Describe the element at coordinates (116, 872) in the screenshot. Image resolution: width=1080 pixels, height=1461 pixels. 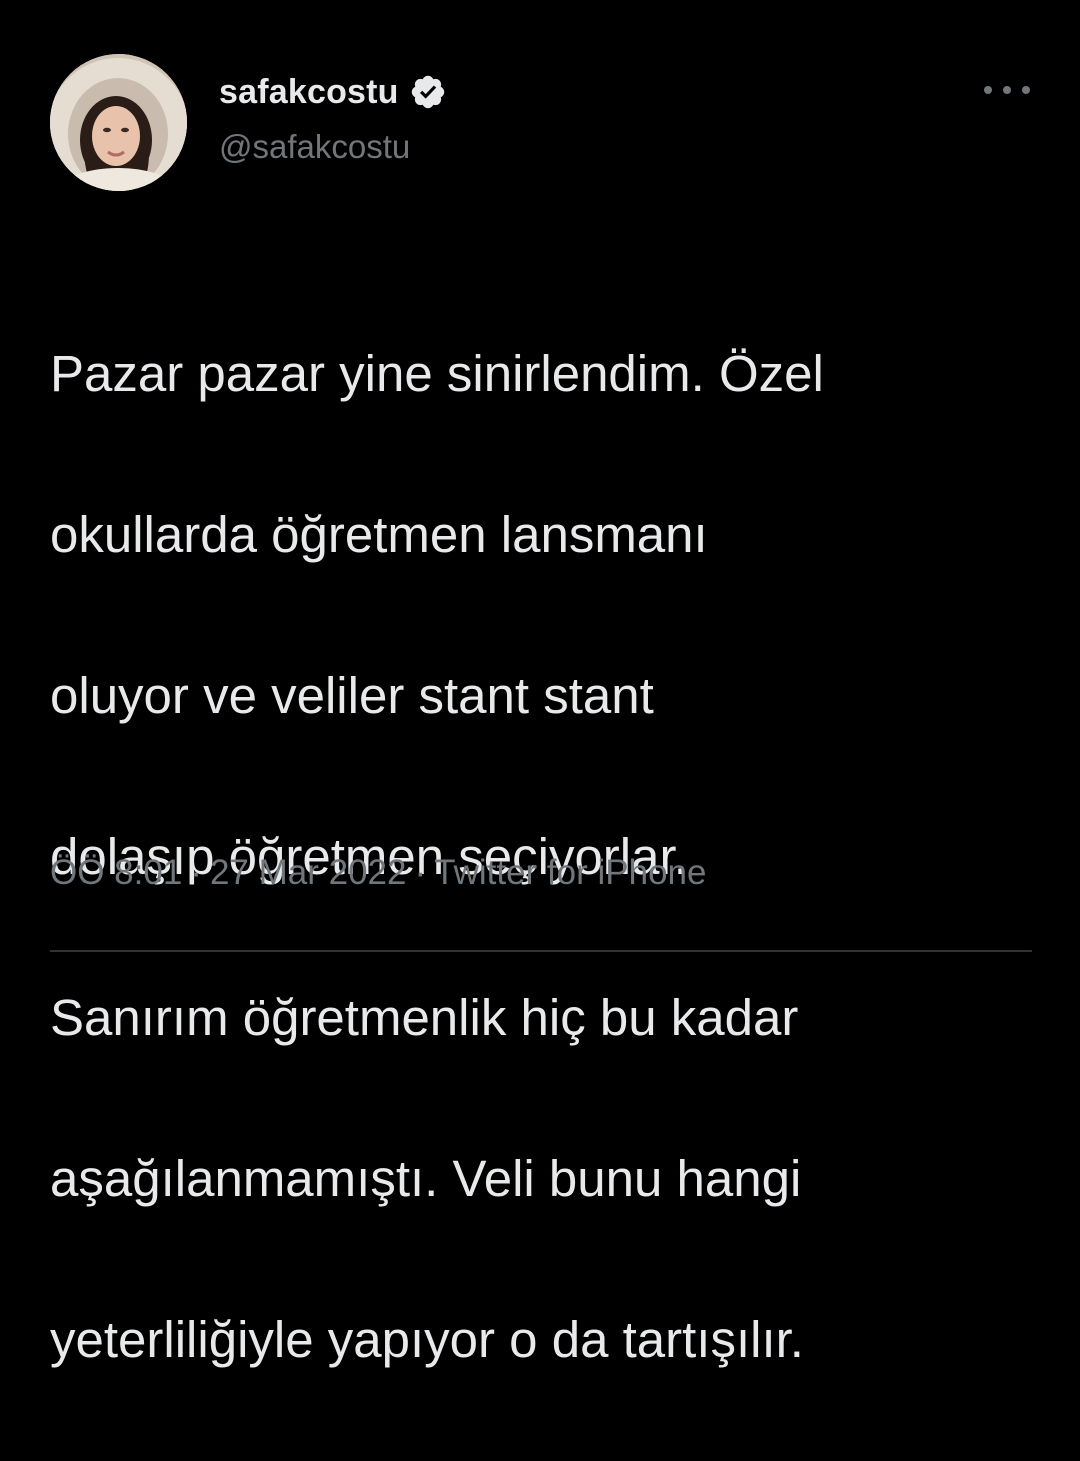
I see `tweet-time: ÖÖ 8:01` at that location.